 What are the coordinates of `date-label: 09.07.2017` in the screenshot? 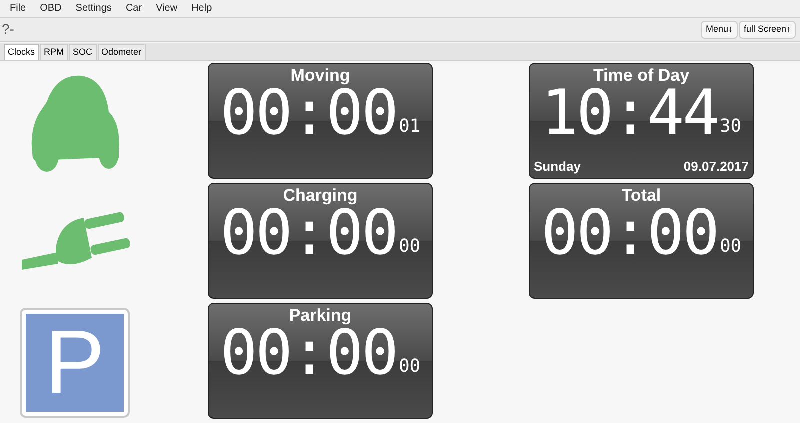 It's located at (716, 167).